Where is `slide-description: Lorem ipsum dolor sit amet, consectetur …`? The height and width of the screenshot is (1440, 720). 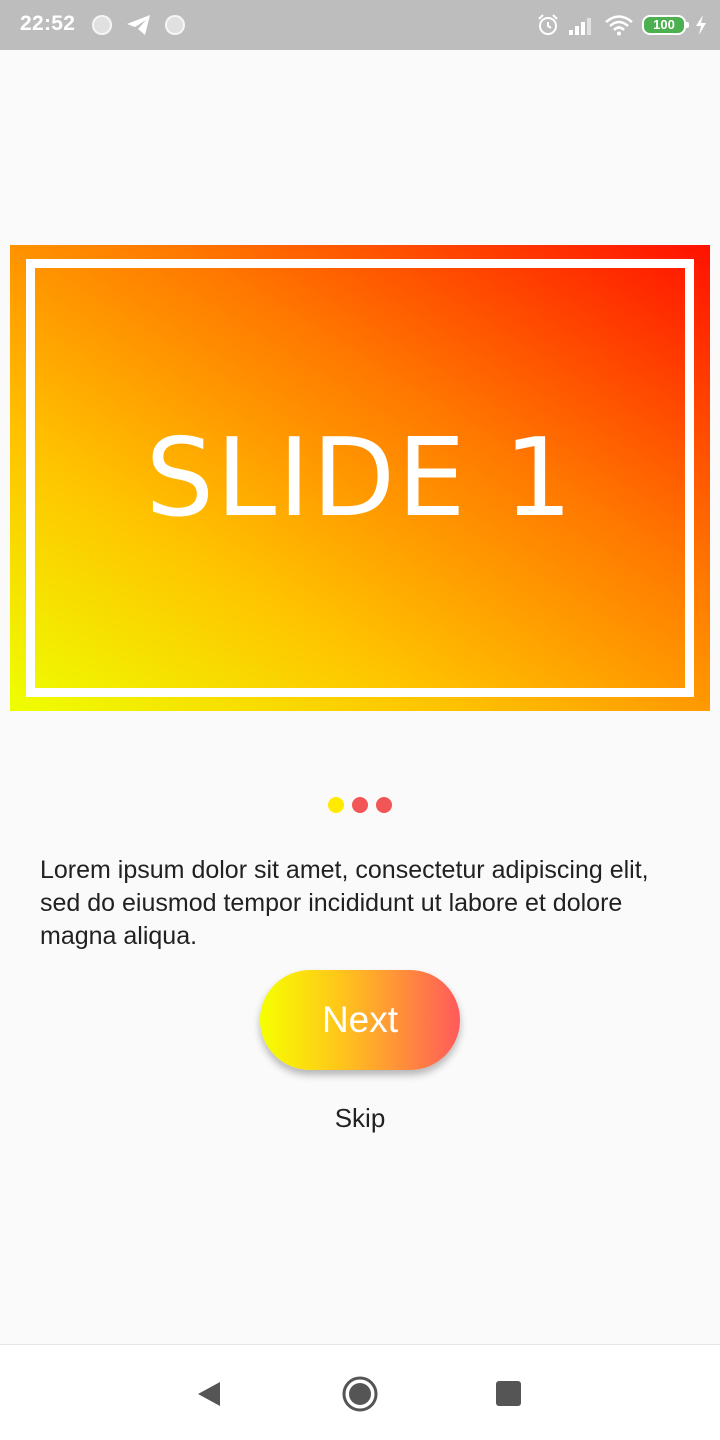
slide-description: Lorem ipsum dolor sit amet, consectetur … is located at coordinates (344, 903).